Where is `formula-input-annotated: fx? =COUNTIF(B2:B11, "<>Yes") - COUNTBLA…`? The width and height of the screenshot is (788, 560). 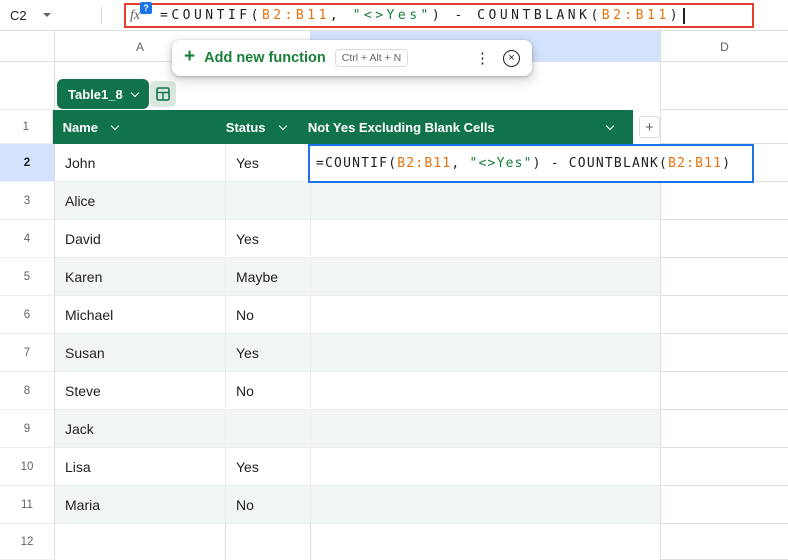
formula-input-annotated: fx? =COUNTIF(B2:B11, "<>Yes") - COUNTBLA… is located at coordinates (439, 14).